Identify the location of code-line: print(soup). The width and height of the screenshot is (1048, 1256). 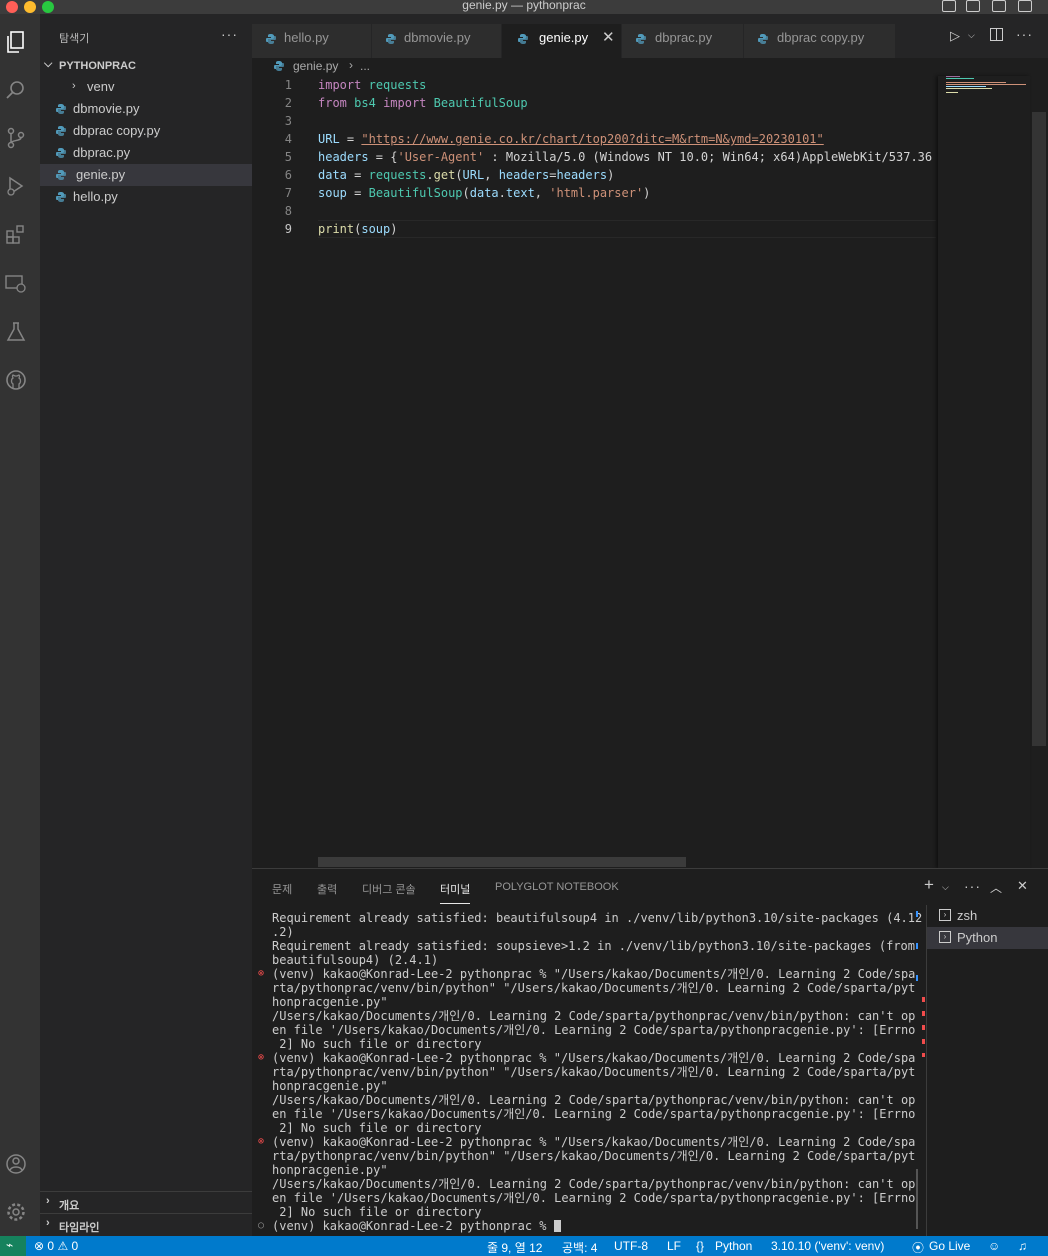
(358, 229).